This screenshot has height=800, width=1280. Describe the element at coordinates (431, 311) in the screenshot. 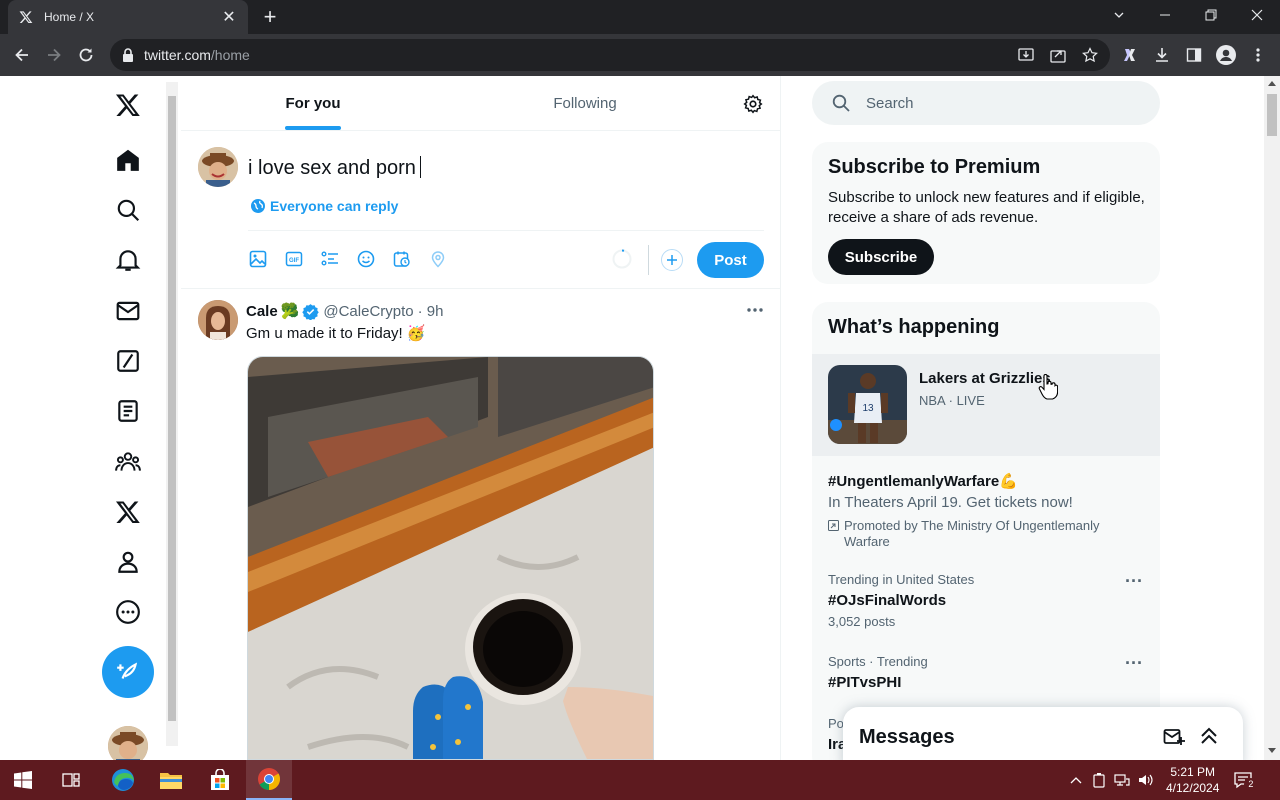

I see `tweet-time: · 9h` at that location.